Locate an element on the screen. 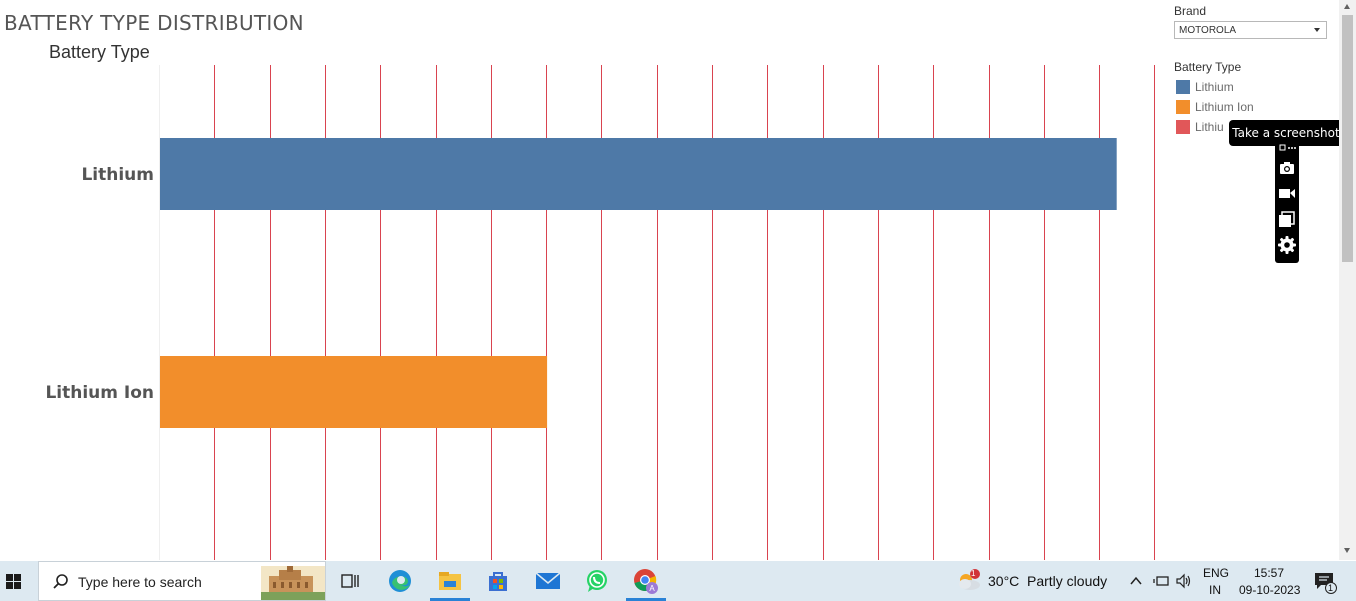 This screenshot has height=601, width=1356. category-label: Lithium Ion is located at coordinates (99, 393).